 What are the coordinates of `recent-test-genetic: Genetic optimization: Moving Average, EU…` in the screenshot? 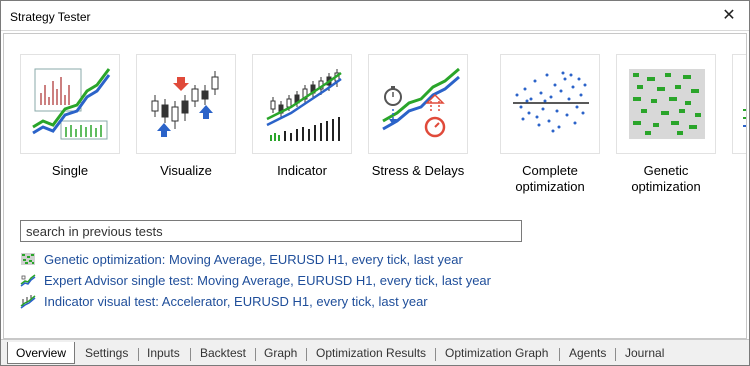 It's located at (241, 259).